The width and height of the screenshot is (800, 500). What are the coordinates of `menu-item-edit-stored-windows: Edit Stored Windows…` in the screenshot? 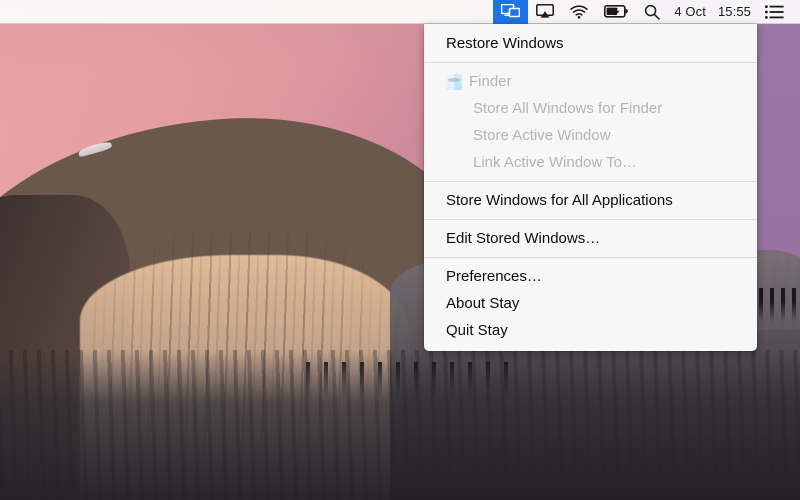 It's located at (590, 238).